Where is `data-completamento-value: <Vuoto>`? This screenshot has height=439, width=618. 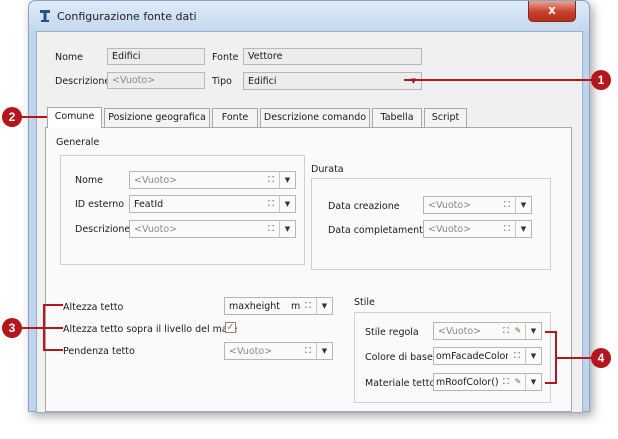
data-completamento-value: <Vuoto> is located at coordinates (450, 229).